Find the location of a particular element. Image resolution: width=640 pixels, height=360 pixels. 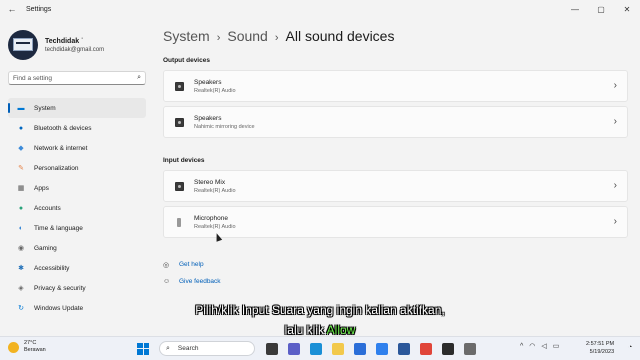

sidebar-item-label: System is located at coordinates (45, 108).